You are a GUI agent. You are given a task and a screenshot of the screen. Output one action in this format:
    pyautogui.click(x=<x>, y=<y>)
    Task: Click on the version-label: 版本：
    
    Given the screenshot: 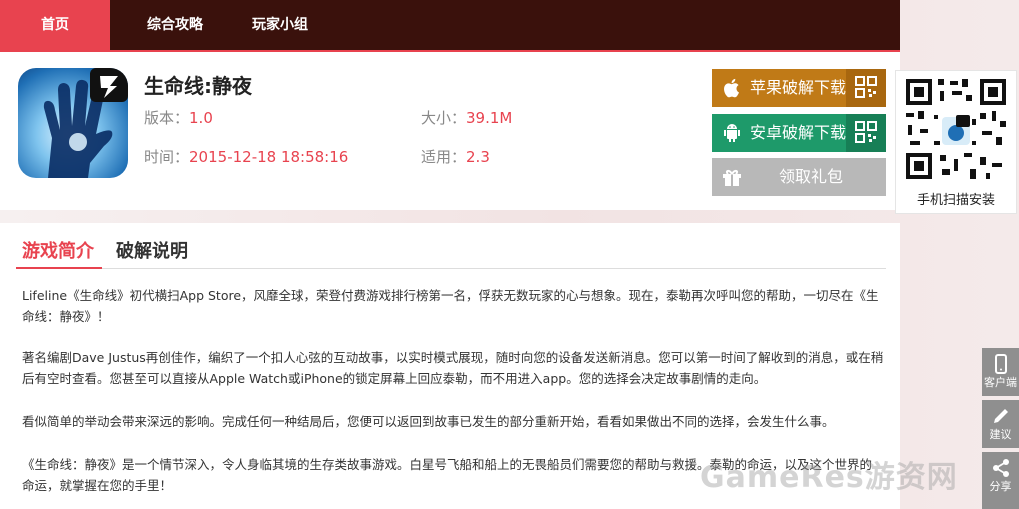 What is the action you would take?
    pyautogui.click(x=167, y=118)
    